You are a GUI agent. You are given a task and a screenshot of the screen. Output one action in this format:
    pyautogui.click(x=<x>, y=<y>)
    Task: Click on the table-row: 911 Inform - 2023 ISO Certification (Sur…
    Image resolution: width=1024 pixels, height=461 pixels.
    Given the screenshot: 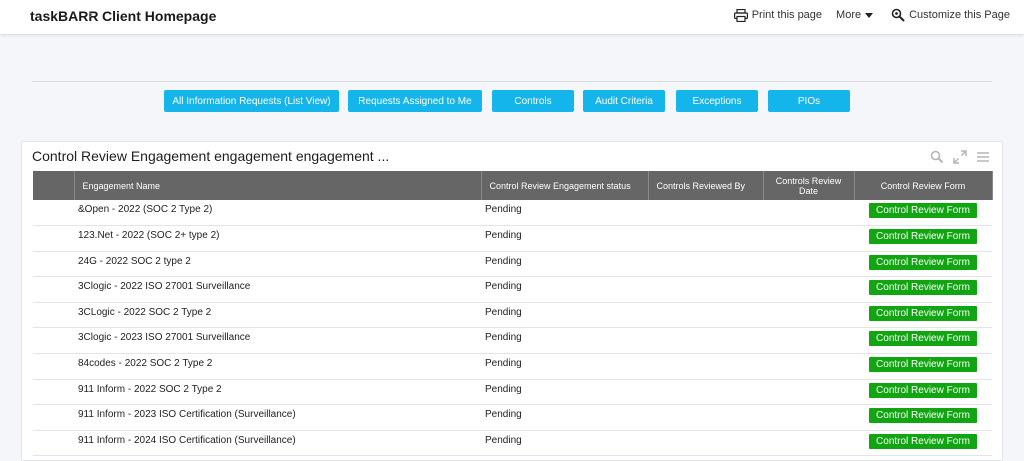 What is the action you would take?
    pyautogui.click(x=512, y=417)
    